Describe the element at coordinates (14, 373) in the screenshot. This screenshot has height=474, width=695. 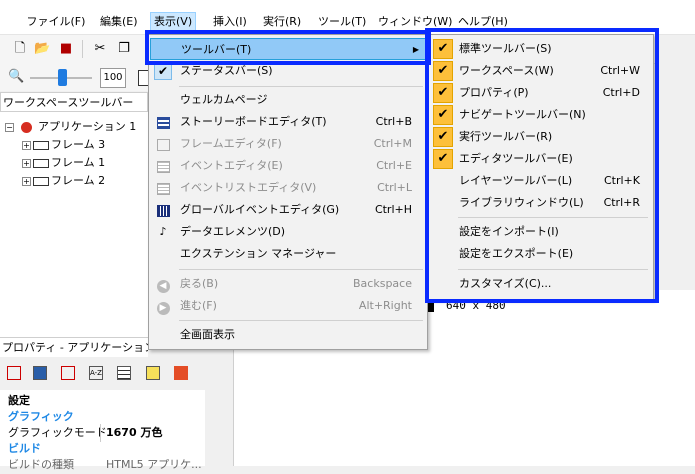
I see `properties-icon` at that location.